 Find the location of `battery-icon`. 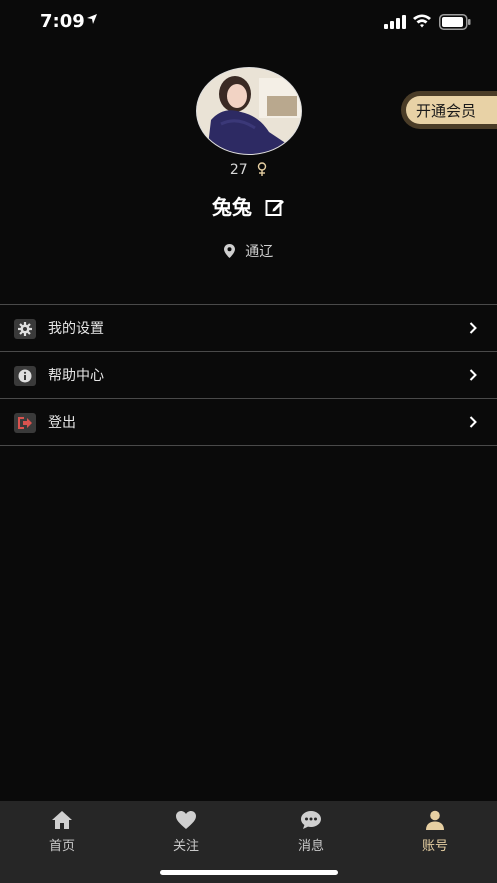

battery-icon is located at coordinates (455, 22).